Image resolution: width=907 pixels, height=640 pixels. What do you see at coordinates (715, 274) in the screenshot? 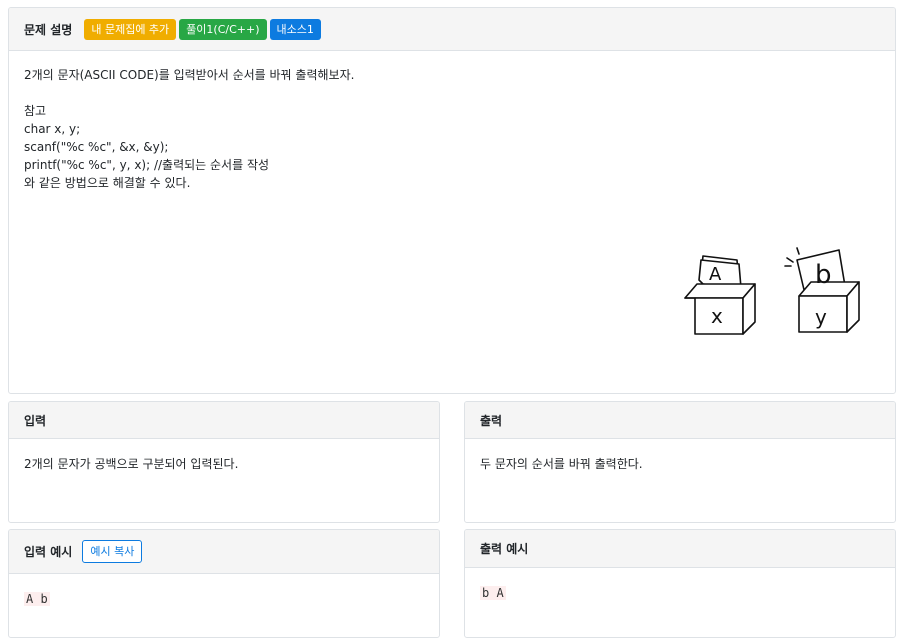
I see `card-a-label: A` at bounding box center [715, 274].